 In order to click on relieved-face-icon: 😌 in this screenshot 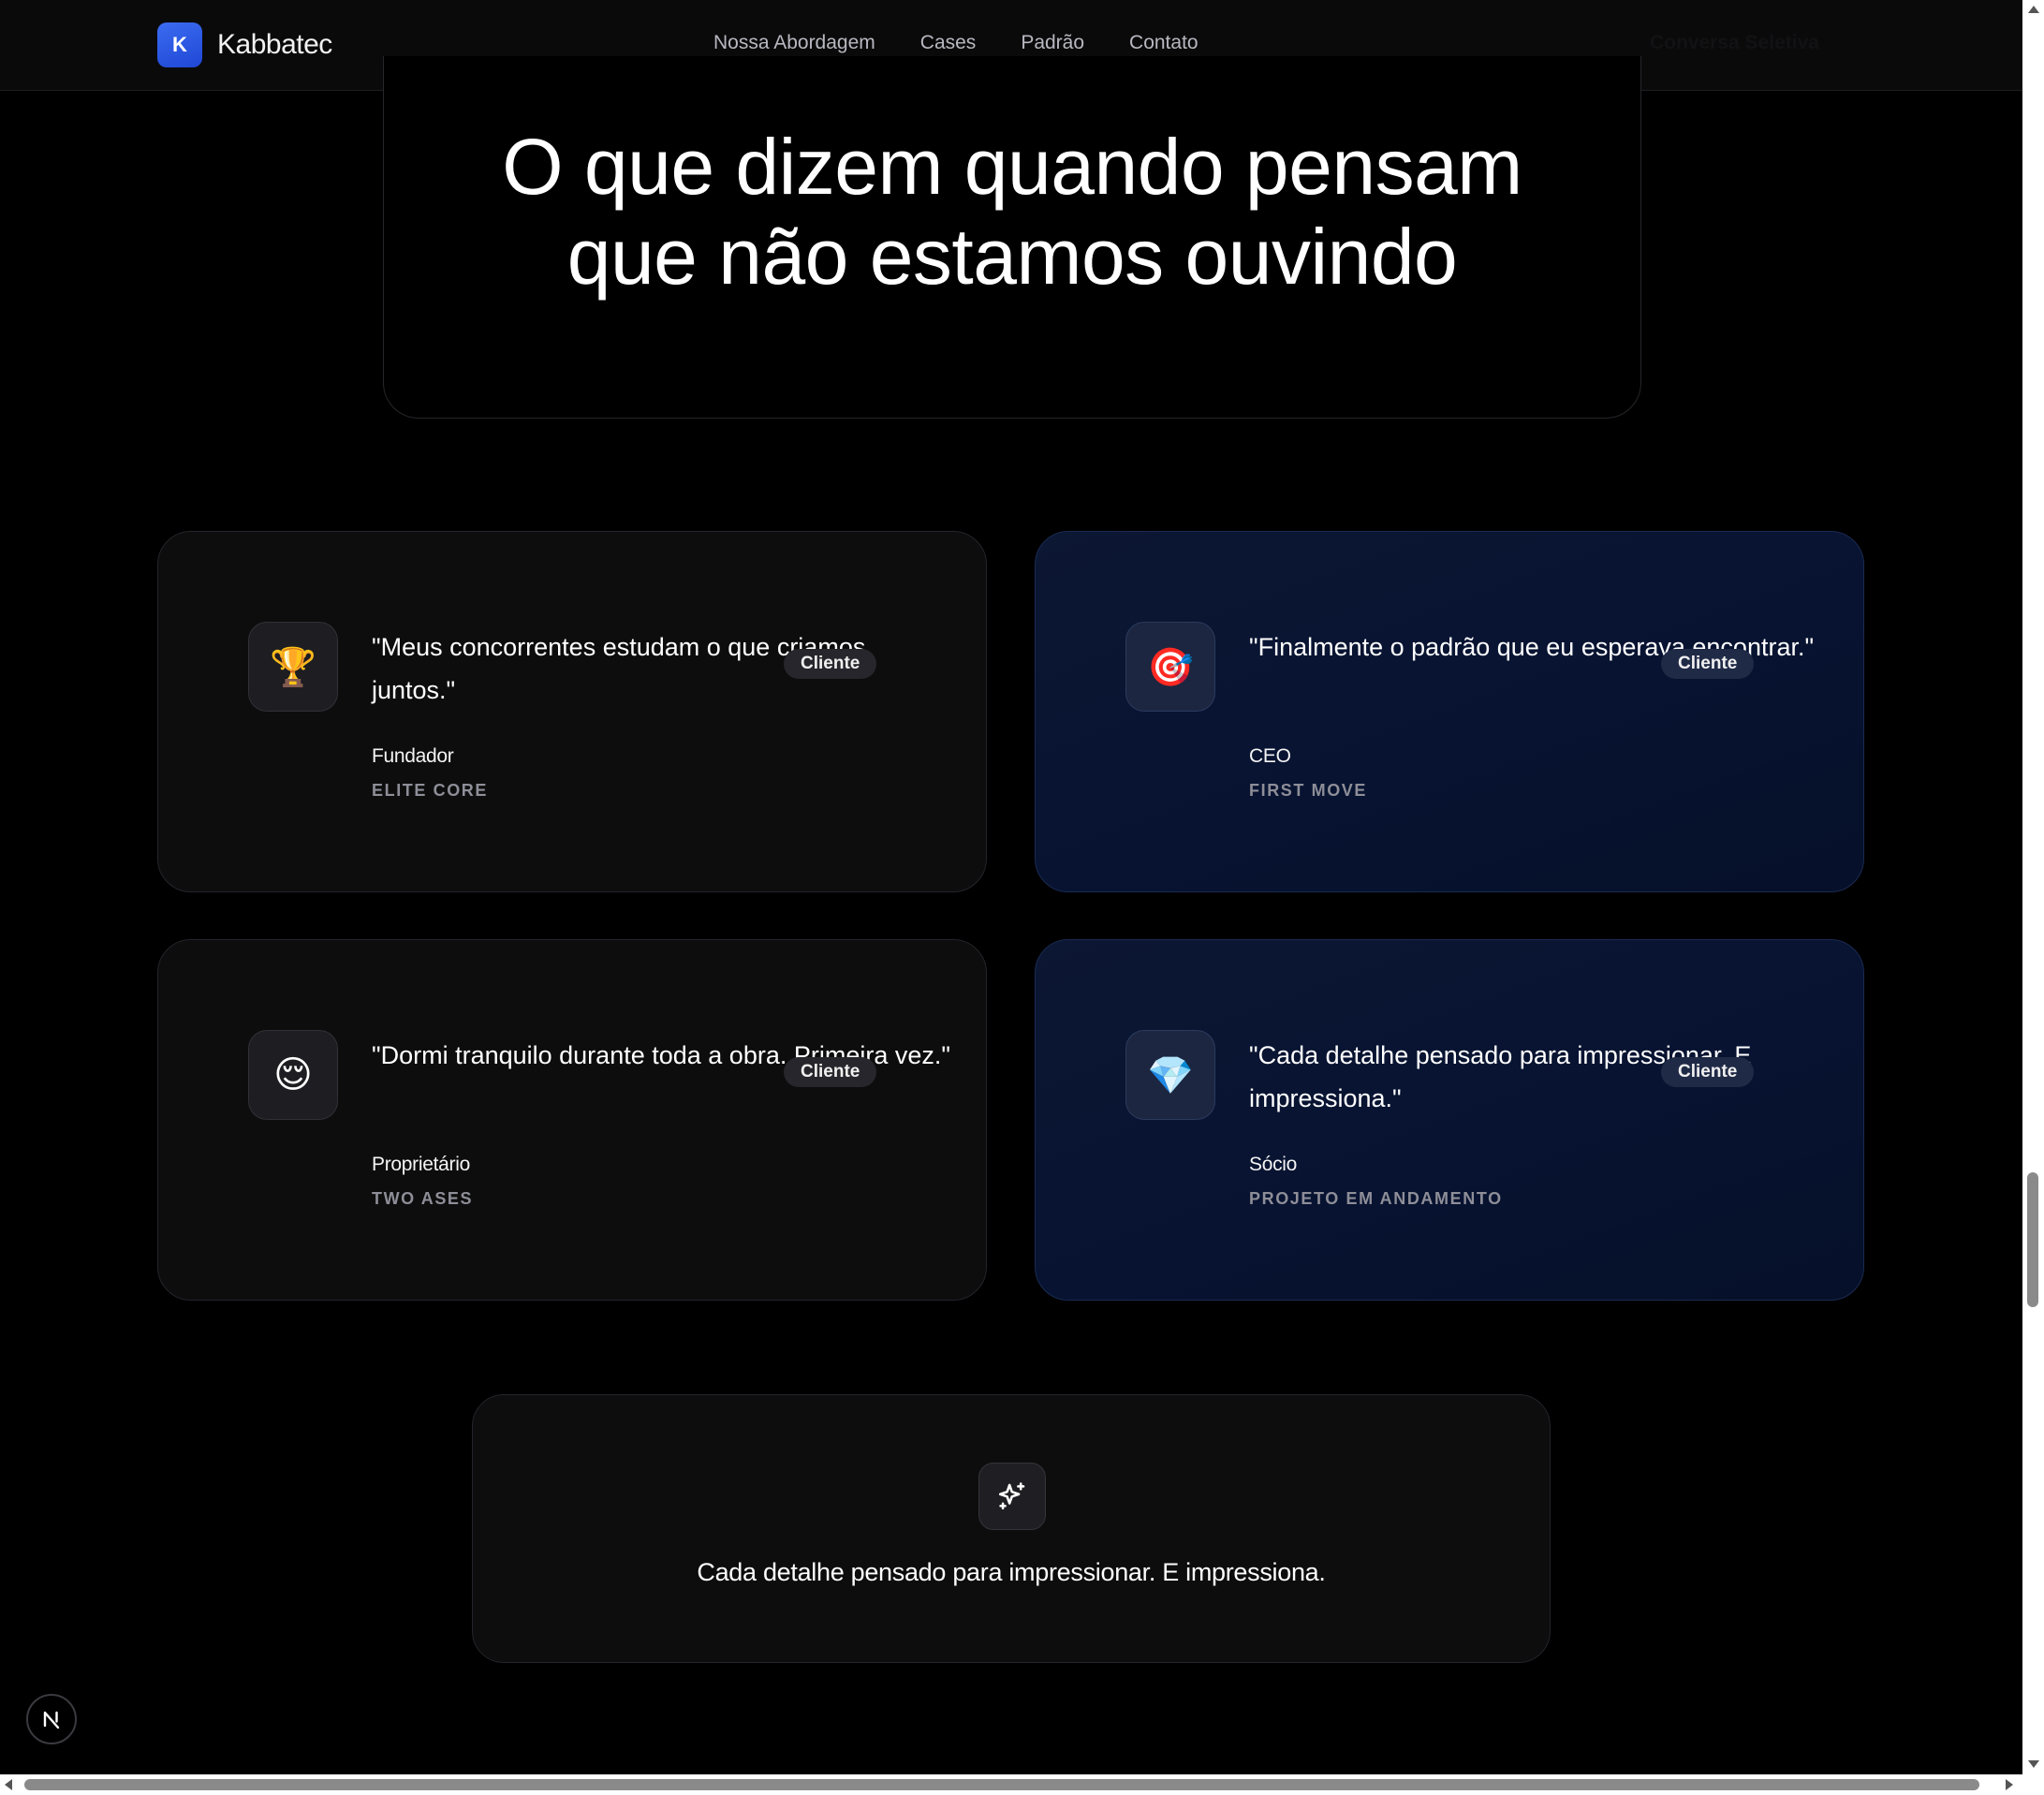, I will do `click(293, 1075)`.